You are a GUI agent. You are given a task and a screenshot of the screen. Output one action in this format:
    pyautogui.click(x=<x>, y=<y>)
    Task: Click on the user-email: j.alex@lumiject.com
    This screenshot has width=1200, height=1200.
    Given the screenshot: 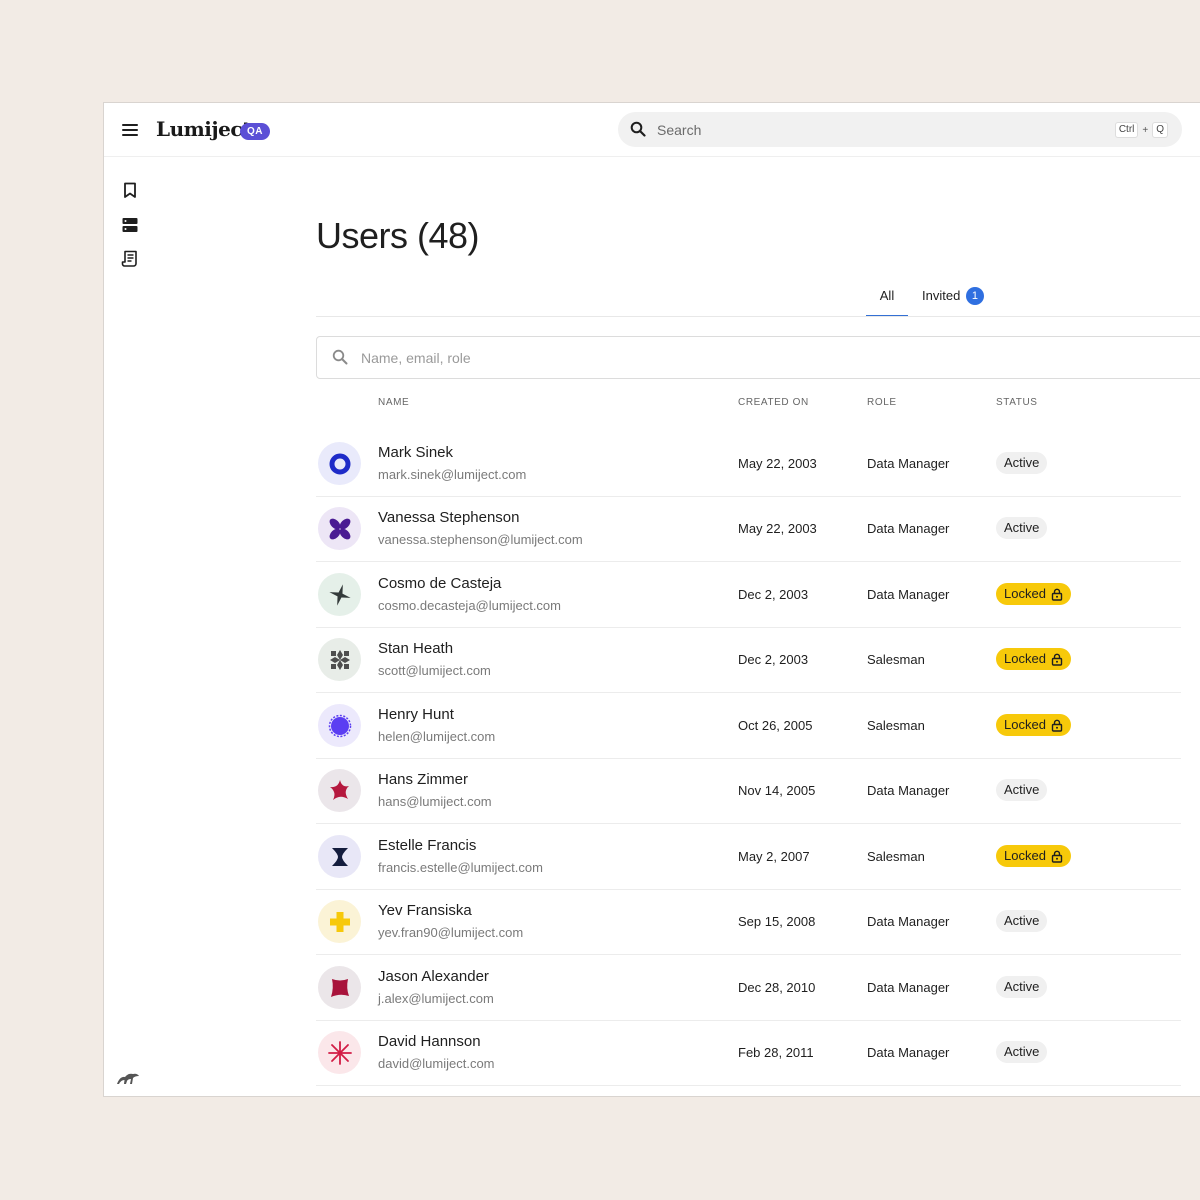 What is the action you would take?
    pyautogui.click(x=436, y=998)
    